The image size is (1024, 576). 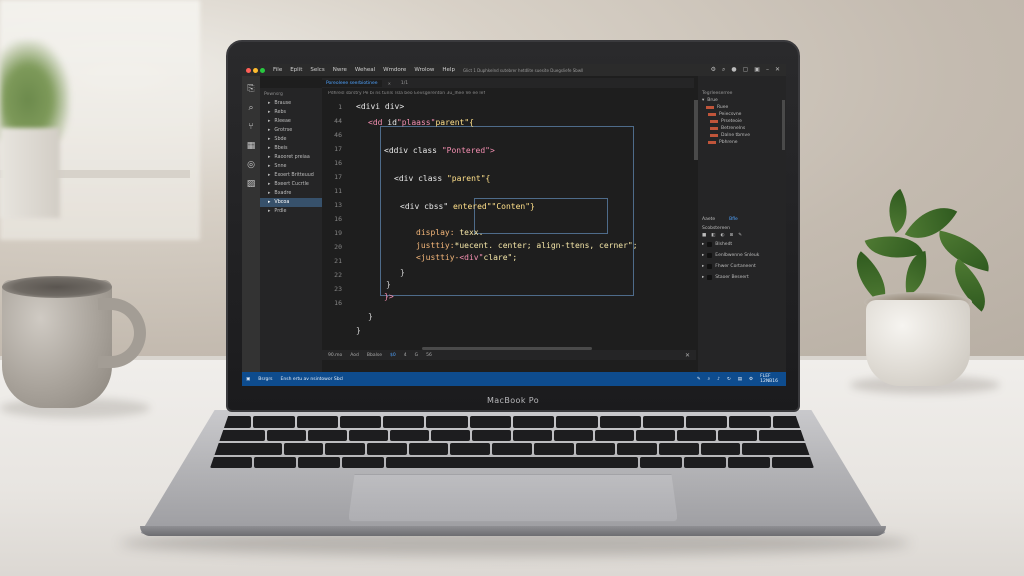 I want to click on file-item: ▸ Bxadre, so click(x=291, y=193).